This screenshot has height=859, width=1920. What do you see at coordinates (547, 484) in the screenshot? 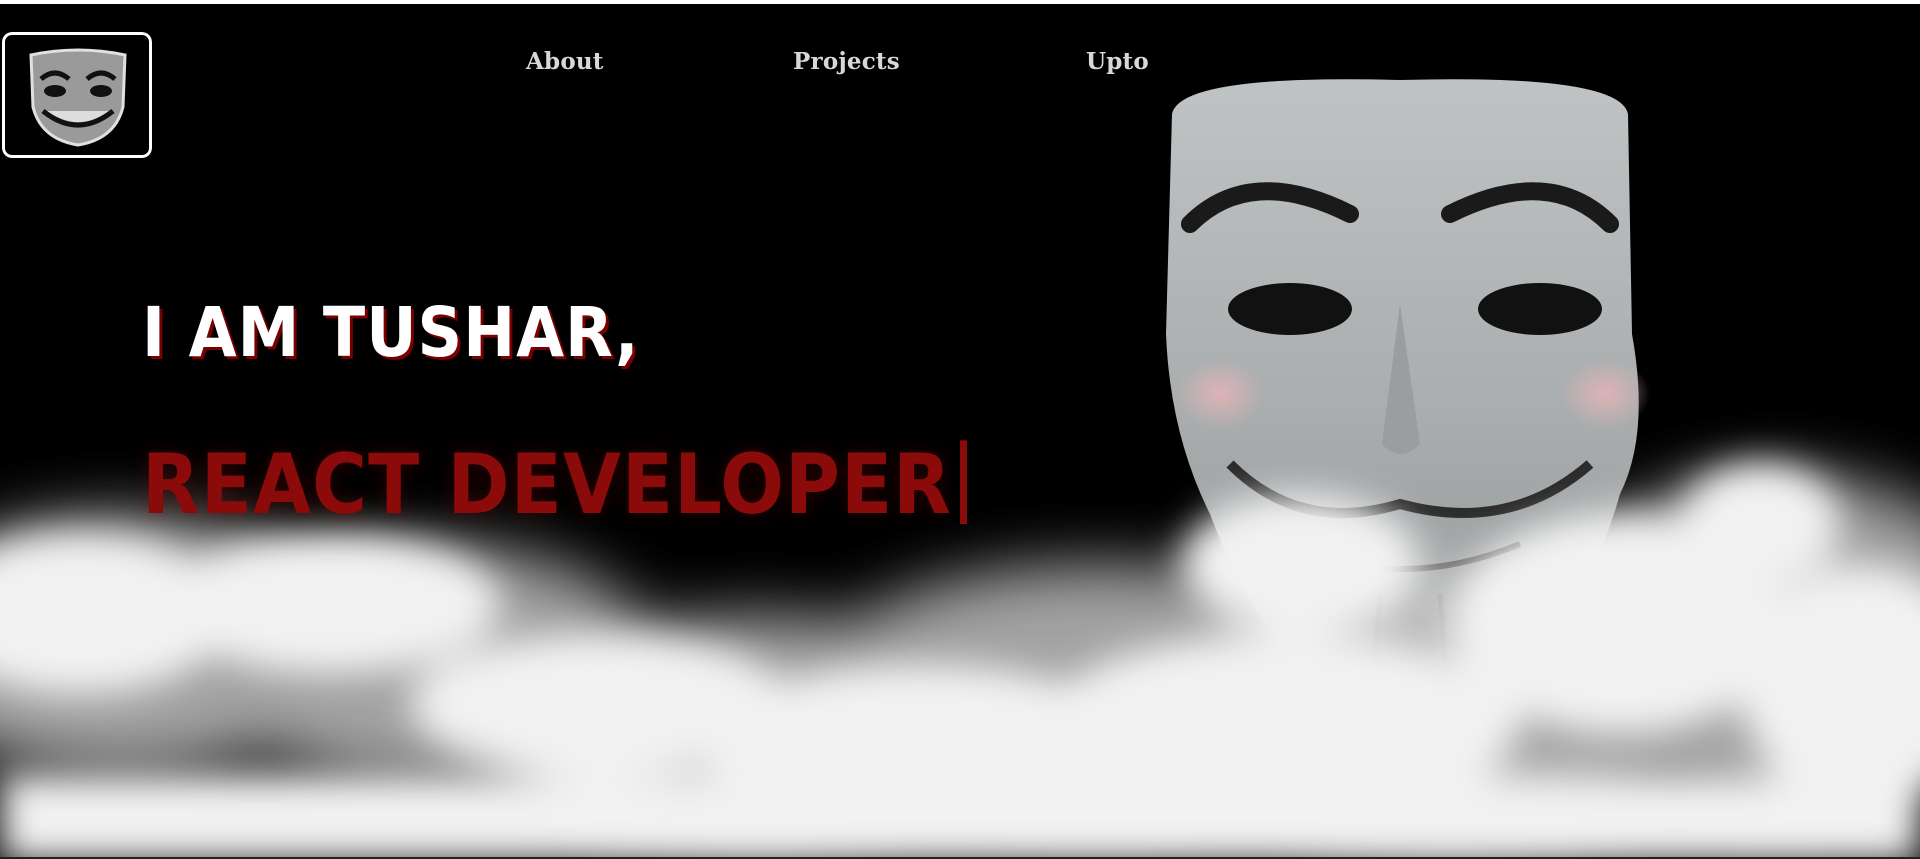
I see `hero-role-text: React Developer` at bounding box center [547, 484].